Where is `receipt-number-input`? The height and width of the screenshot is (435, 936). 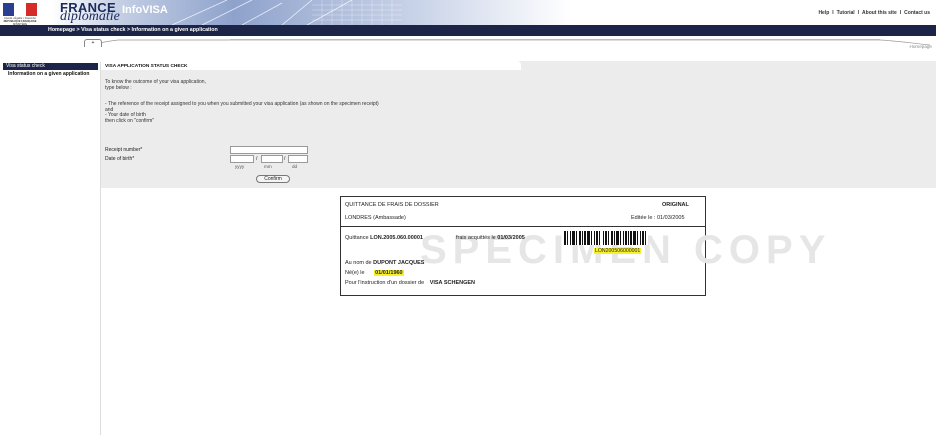
receipt-number-input is located at coordinates (269, 150).